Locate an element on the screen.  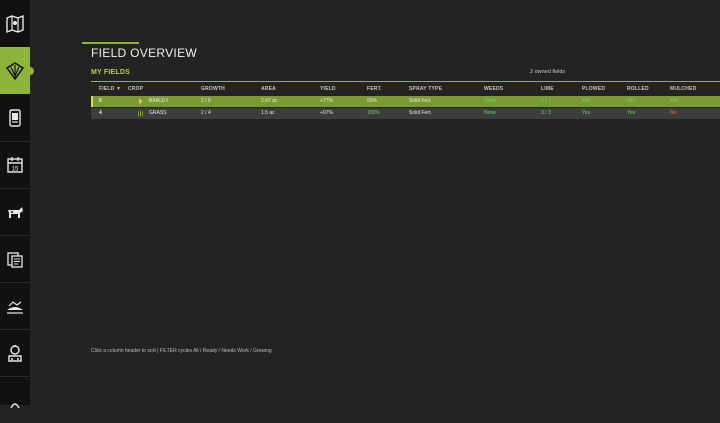
sidebar-item-contracts is located at coordinates (15, 259).